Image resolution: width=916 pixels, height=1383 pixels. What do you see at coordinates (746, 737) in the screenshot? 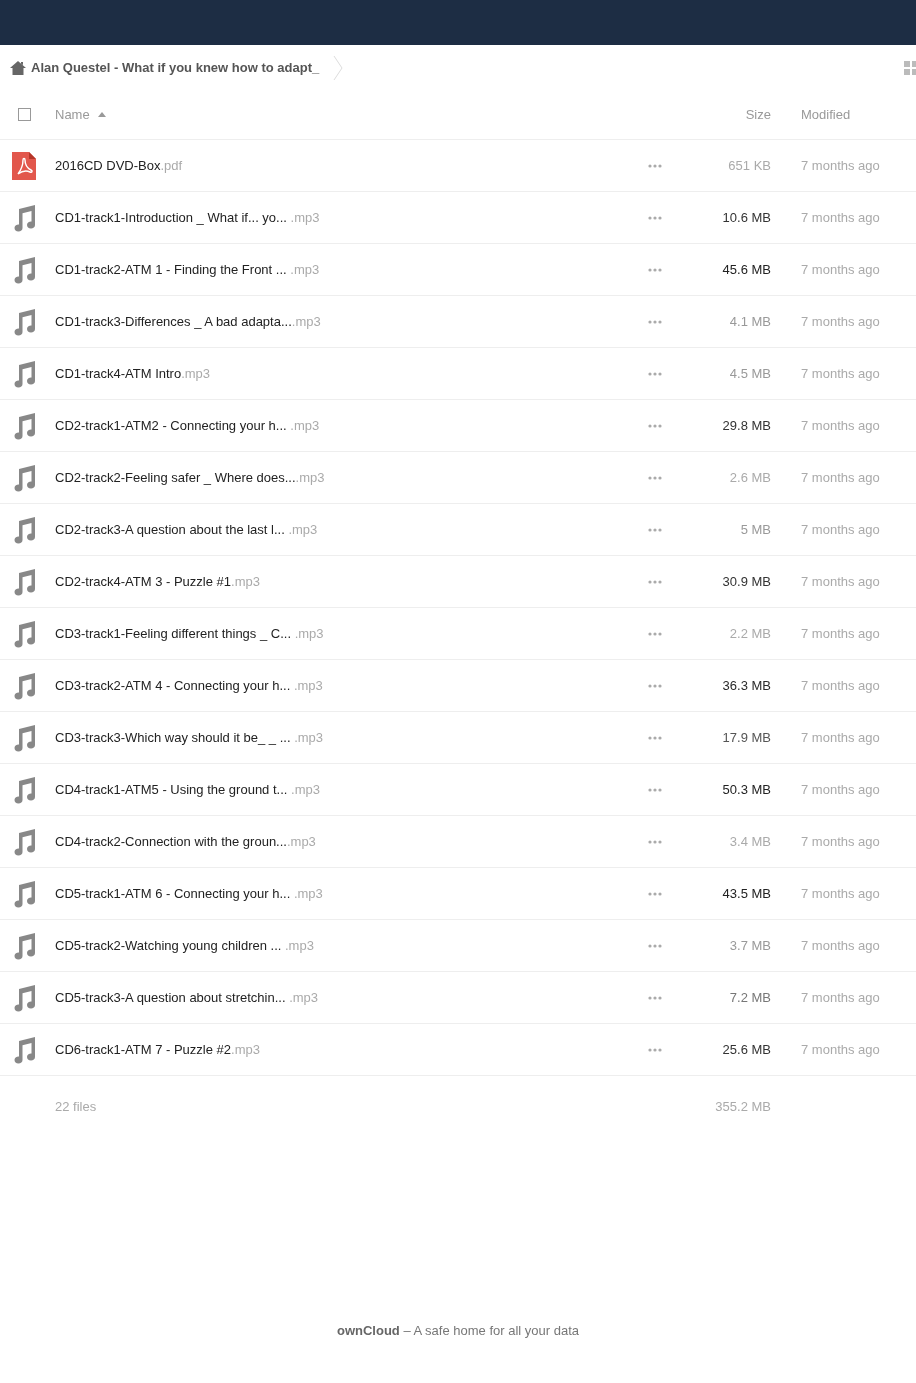
I see `file-size: 17.9 MB` at bounding box center [746, 737].